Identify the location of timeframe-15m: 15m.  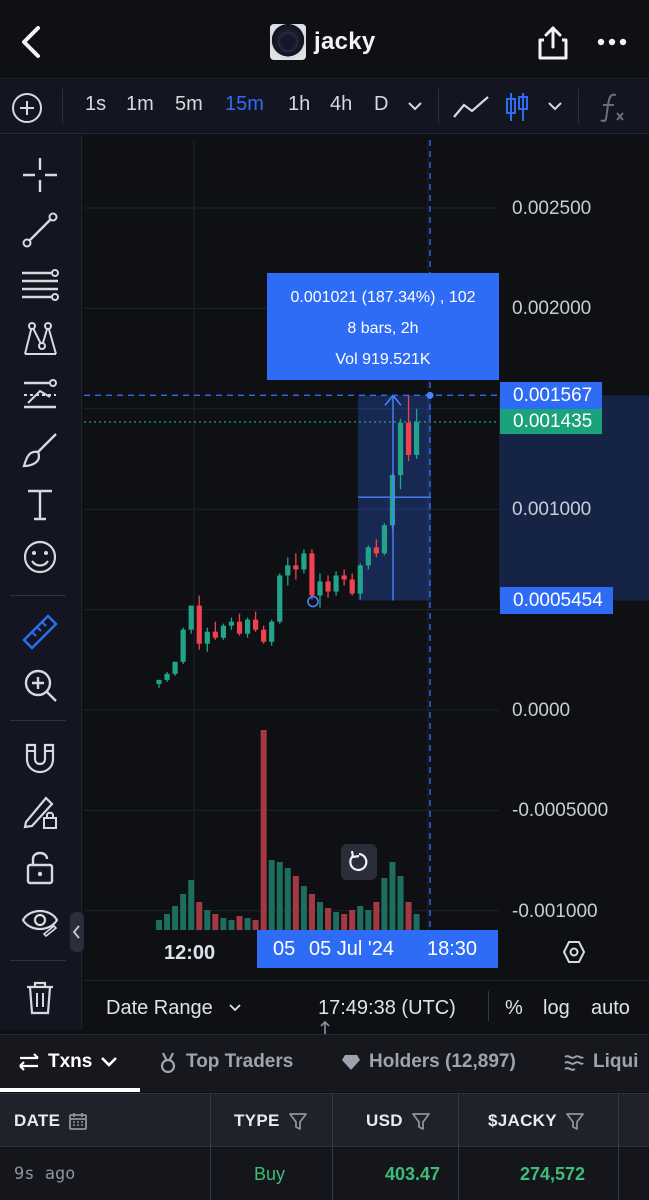
(244, 104).